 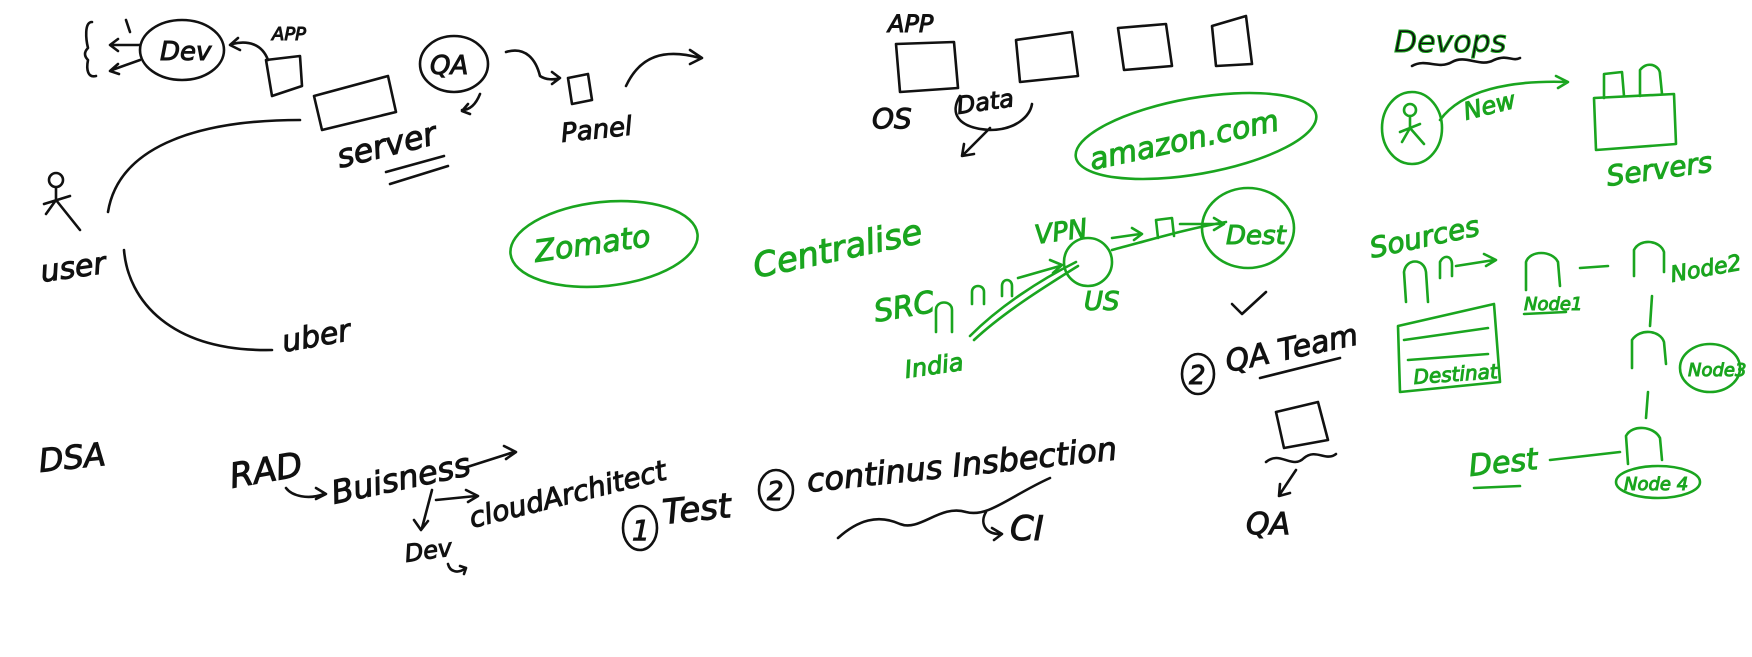 I want to click on data-label: Data, so click(x=985, y=102).